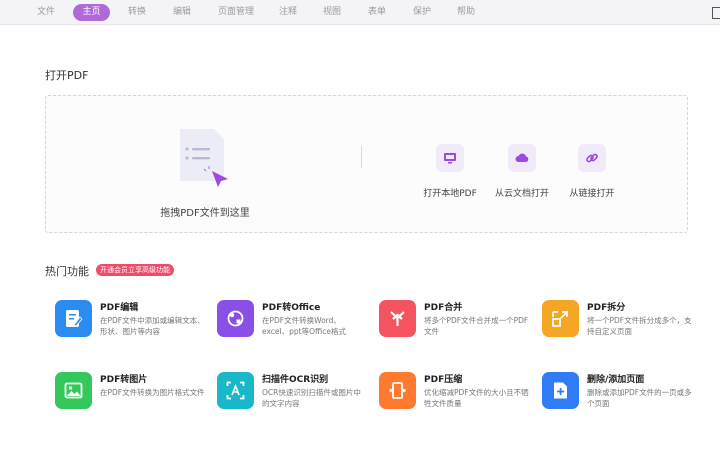 The width and height of the screenshot is (720, 450). What do you see at coordinates (361, 157) in the screenshot?
I see `divider` at bounding box center [361, 157].